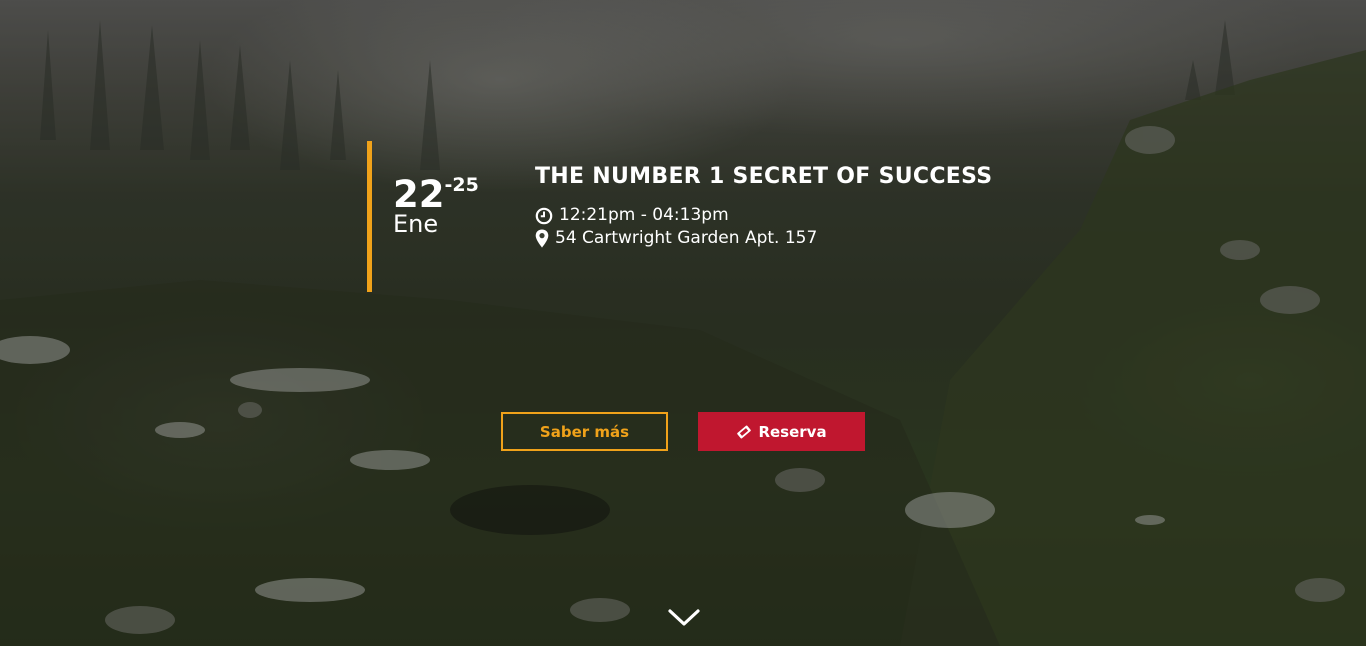  I want to click on learn-more-label: Saber más, so click(584, 431).